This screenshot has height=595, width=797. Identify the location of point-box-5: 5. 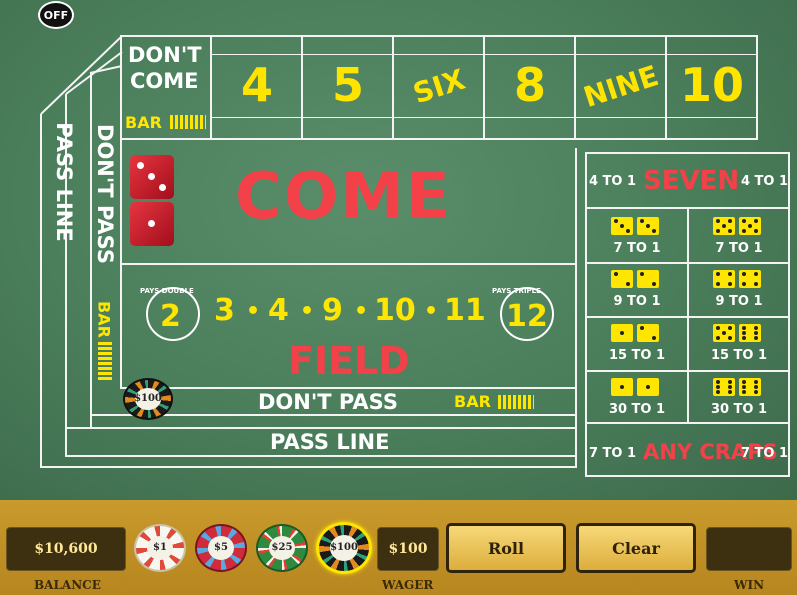
(348, 85).